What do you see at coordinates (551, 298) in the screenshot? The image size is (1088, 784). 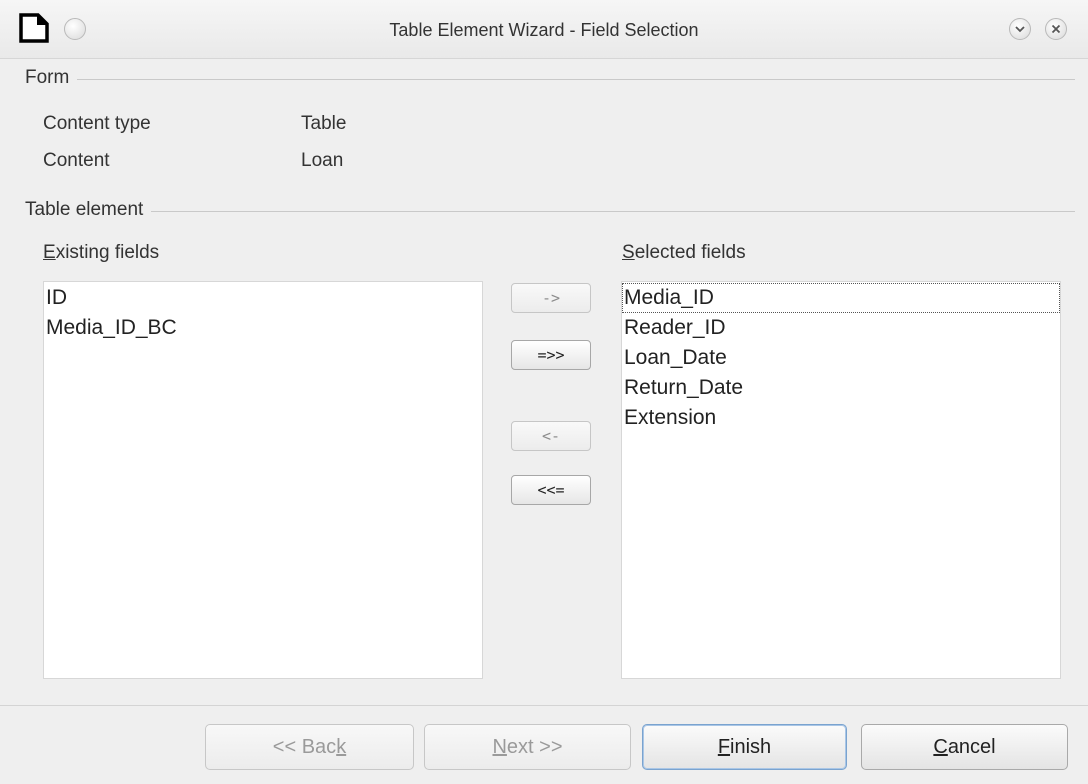 I see `add-field-button: ->` at bounding box center [551, 298].